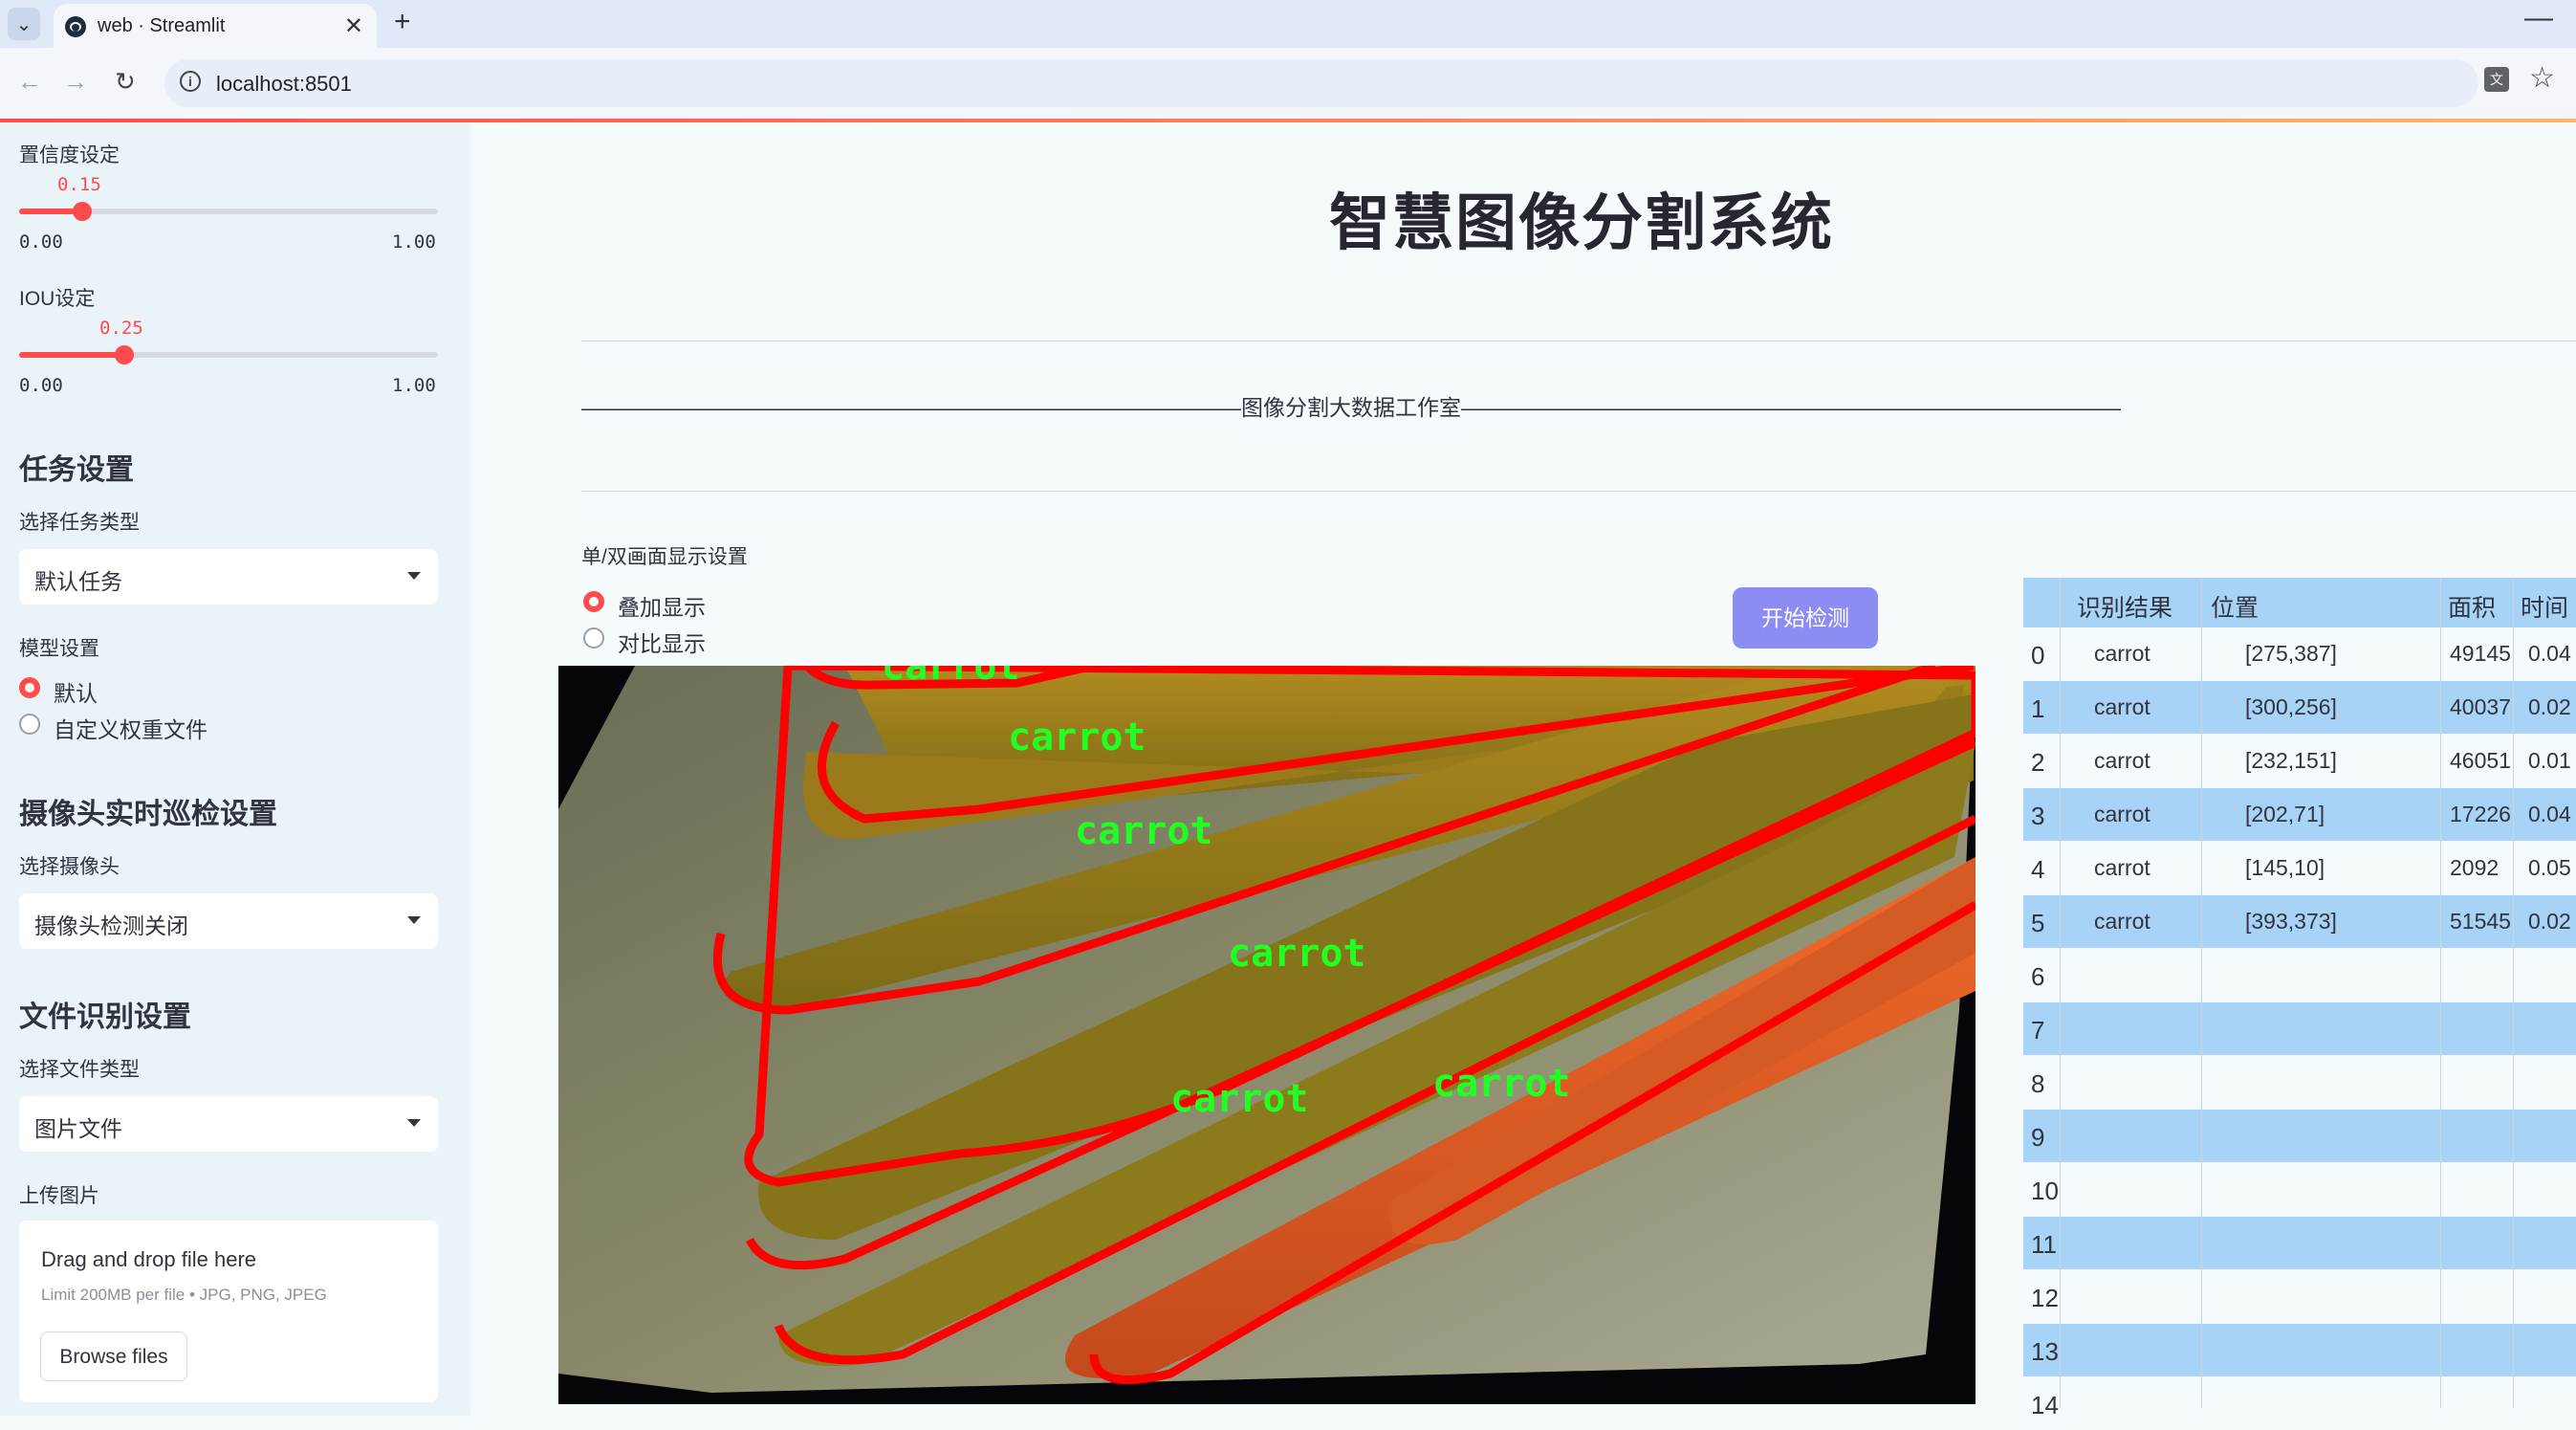  Describe the element at coordinates (82, 211) in the screenshot. I see `confidence-slider-thumb` at that location.